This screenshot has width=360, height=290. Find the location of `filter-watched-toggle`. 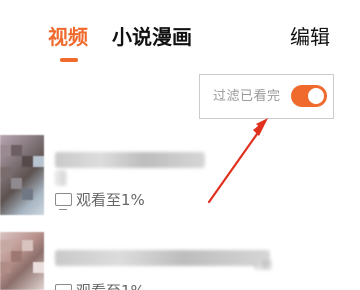

filter-watched-toggle is located at coordinates (309, 96).